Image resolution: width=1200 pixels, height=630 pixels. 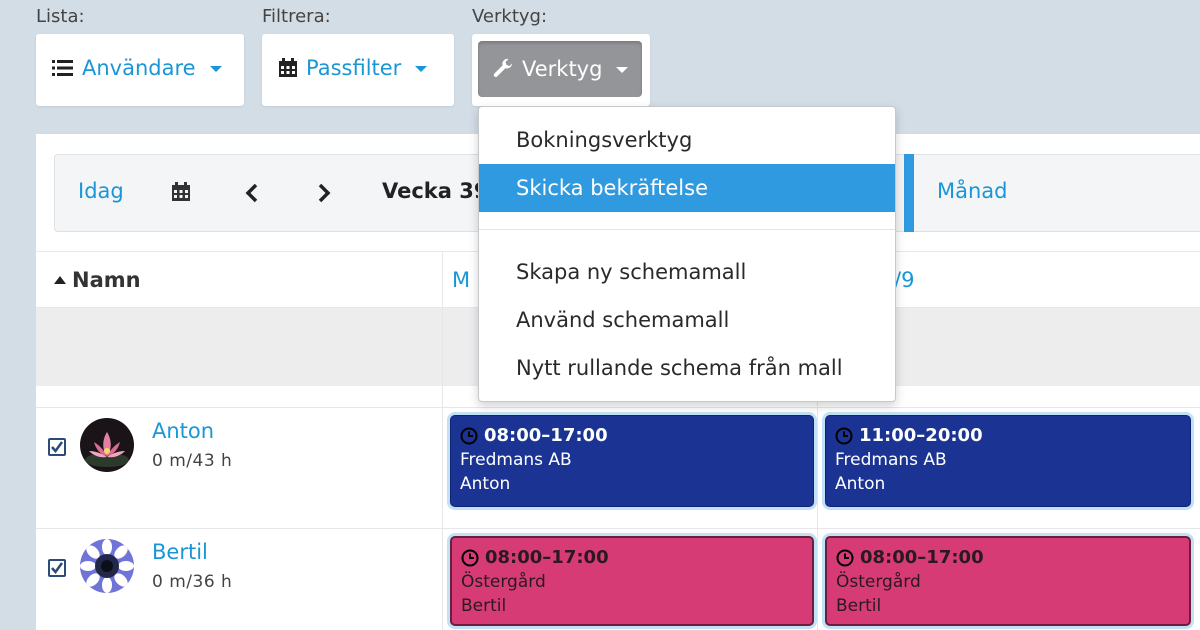 I want to click on chevron-right-icon, so click(x=324, y=193).